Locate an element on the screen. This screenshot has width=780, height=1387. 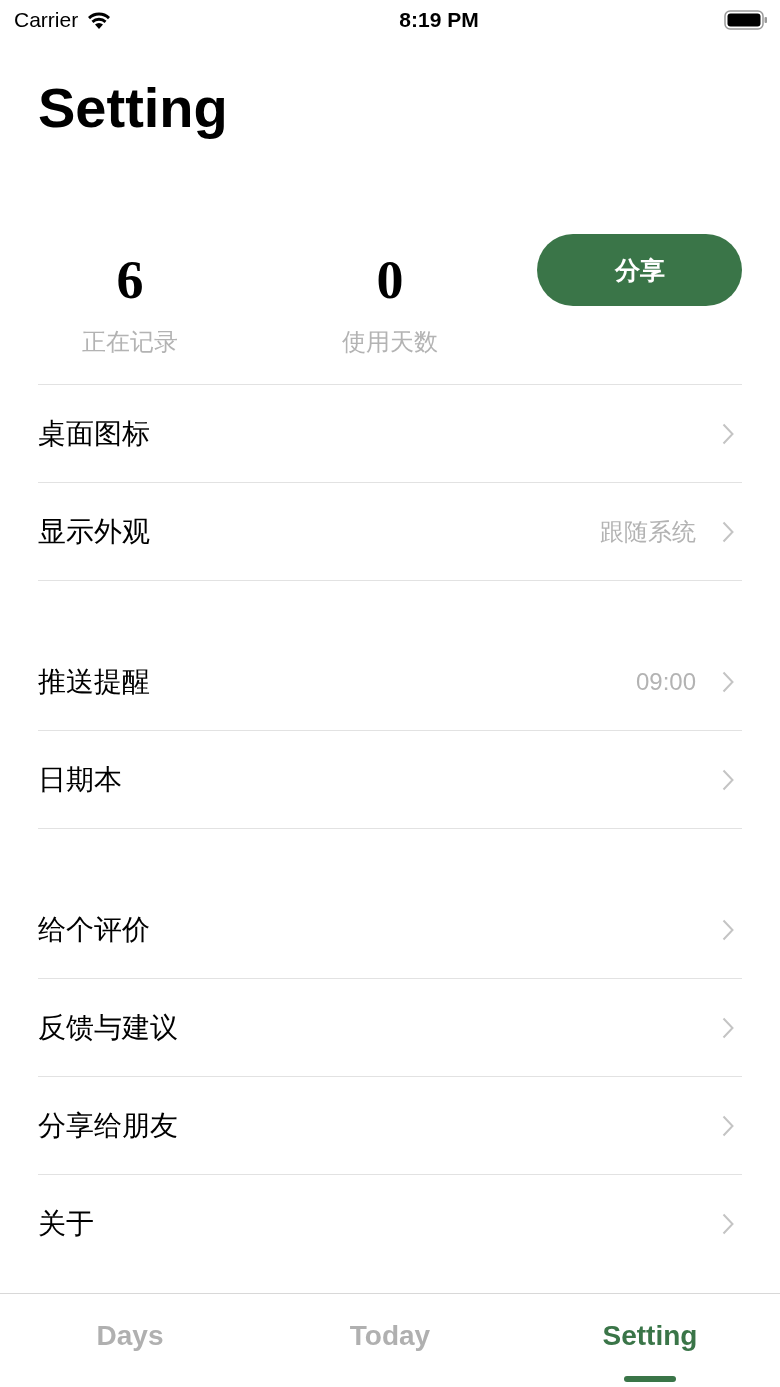
stat-value: 6 is located at coordinates (130, 280).